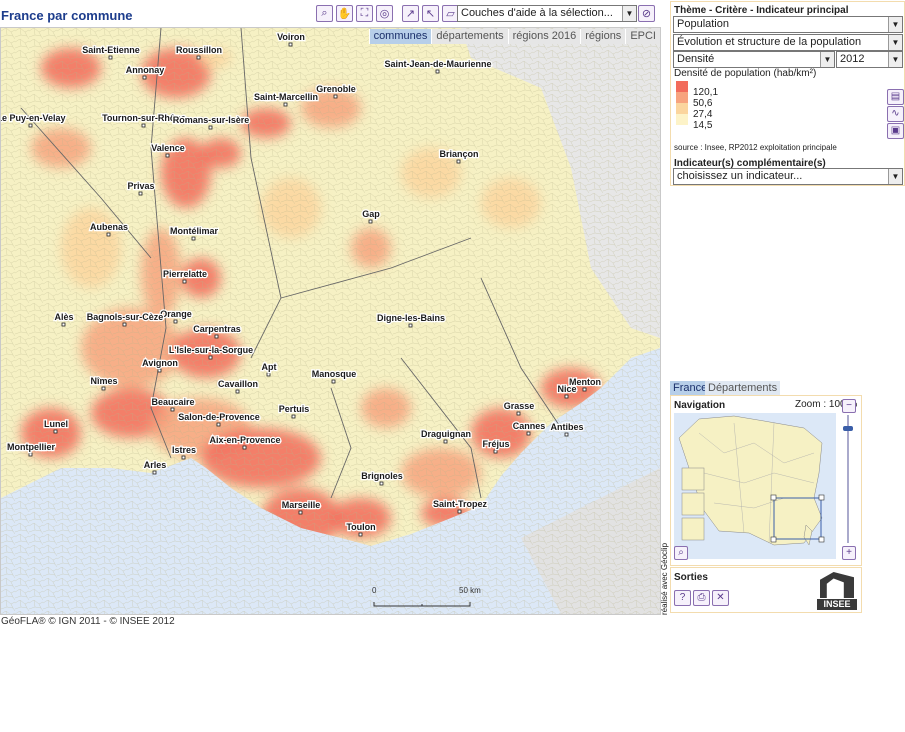 Image resolution: width=905 pixels, height=732 pixels. I want to click on city-label: Saint-Marcellin, so click(286, 97).